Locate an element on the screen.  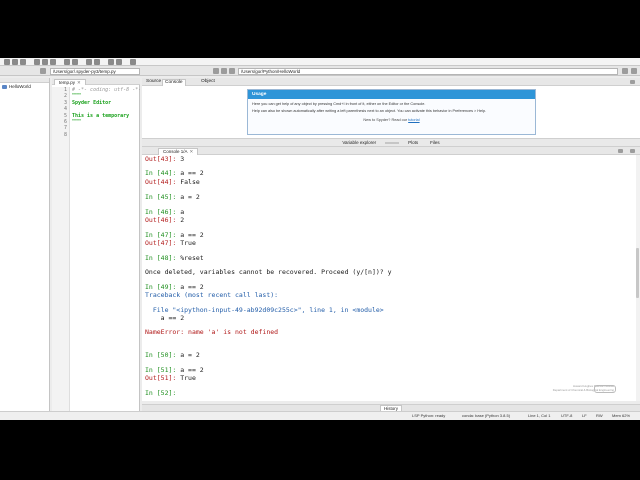
usage-footer-text: New to Spyder? Read our is located at coordinates (385, 120).